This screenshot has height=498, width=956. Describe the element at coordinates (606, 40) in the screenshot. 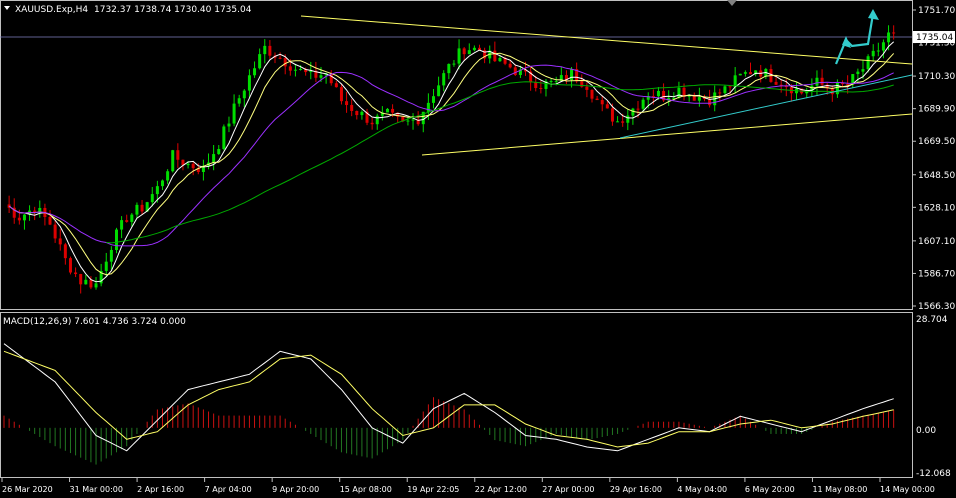

I see `descending-trendline` at that location.